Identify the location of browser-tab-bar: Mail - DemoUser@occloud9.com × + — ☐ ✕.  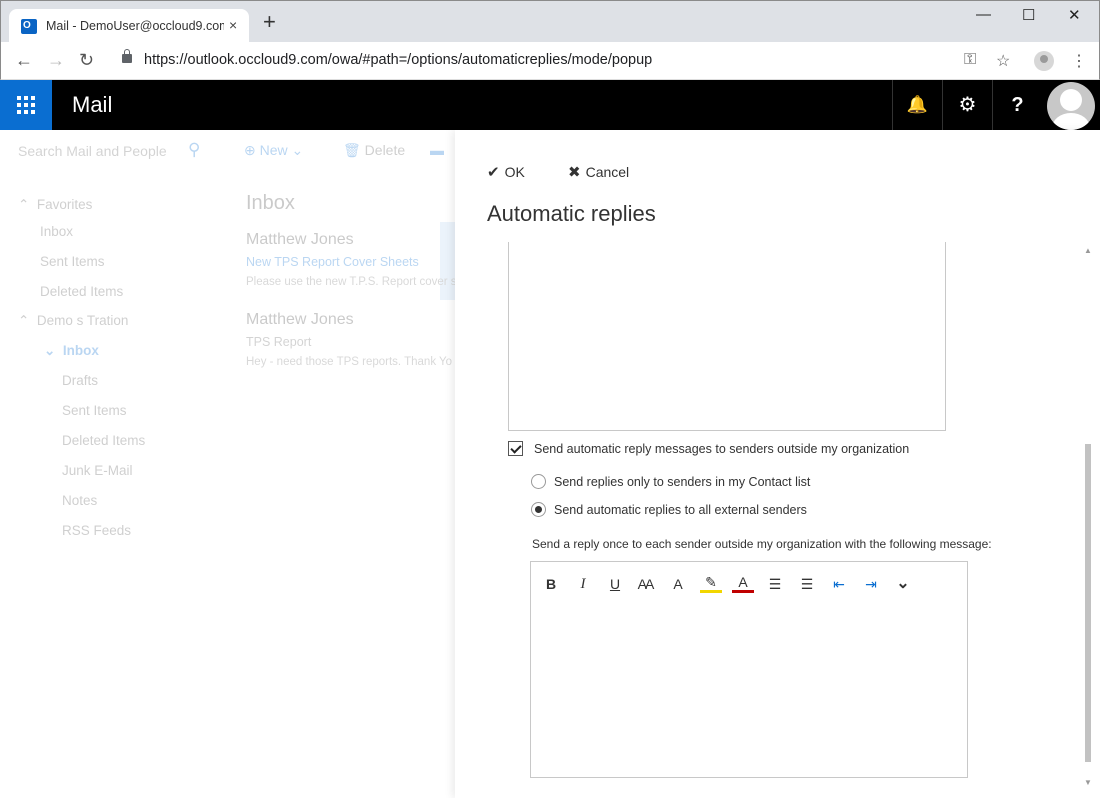
(550, 21).